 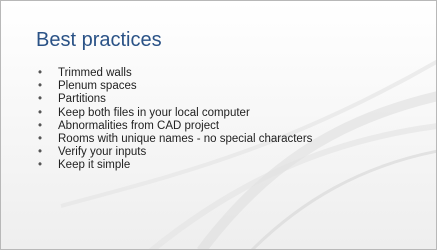 I want to click on list-item: • Keep it simple, so click(x=175, y=165).